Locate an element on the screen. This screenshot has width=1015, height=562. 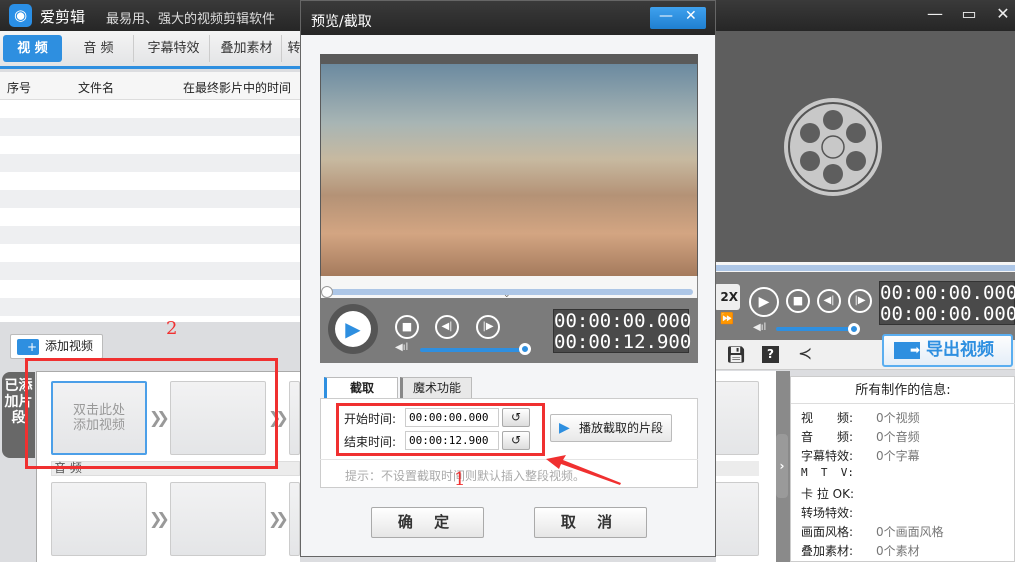
film-reel-icon is located at coordinates (833, 147).